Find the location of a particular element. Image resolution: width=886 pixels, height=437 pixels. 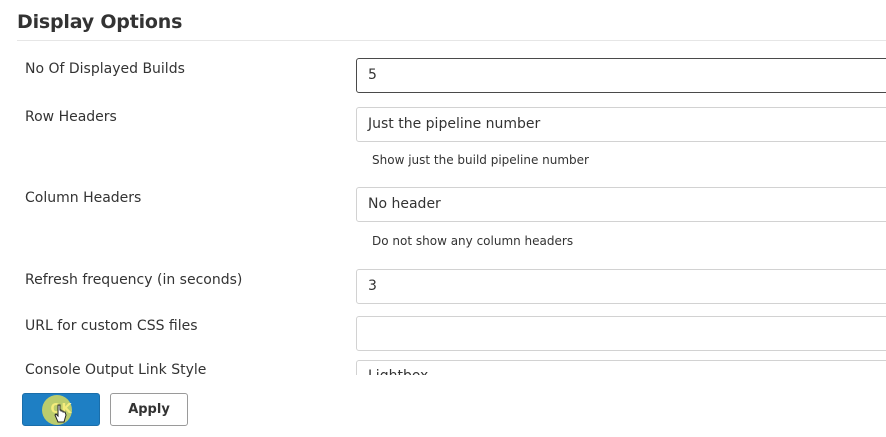

console-link-style-select: Lightbox is located at coordinates (621, 367).